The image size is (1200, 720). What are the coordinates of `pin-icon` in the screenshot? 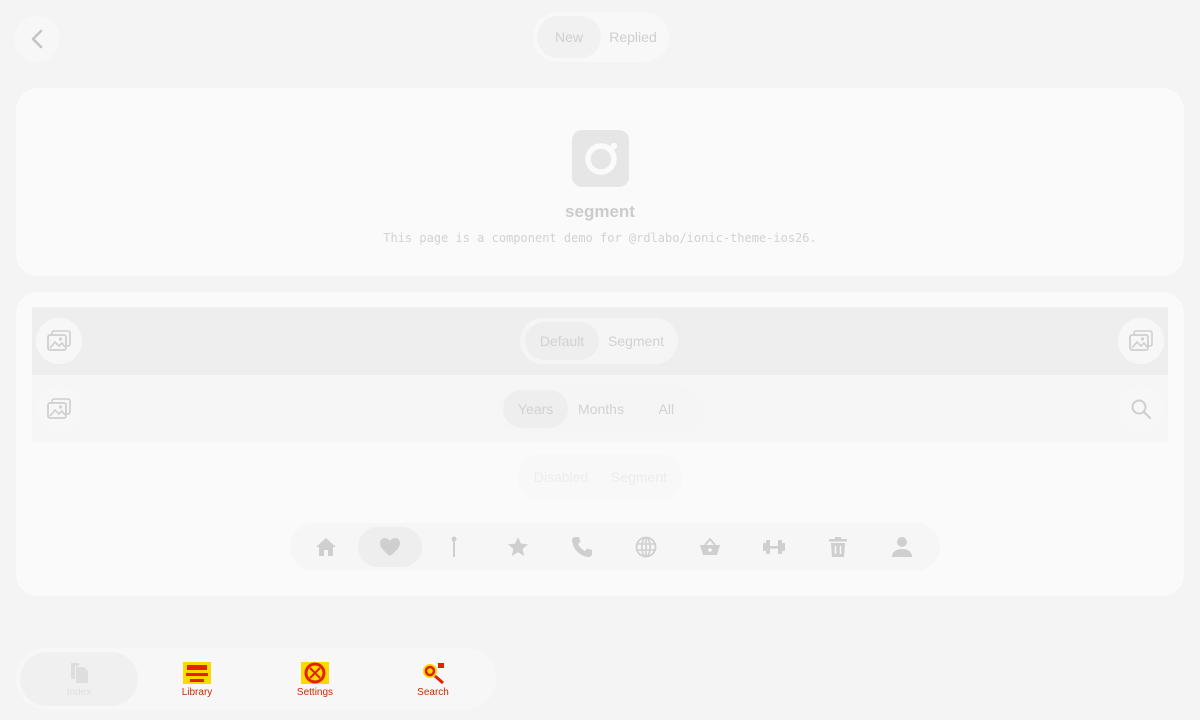 It's located at (454, 546).